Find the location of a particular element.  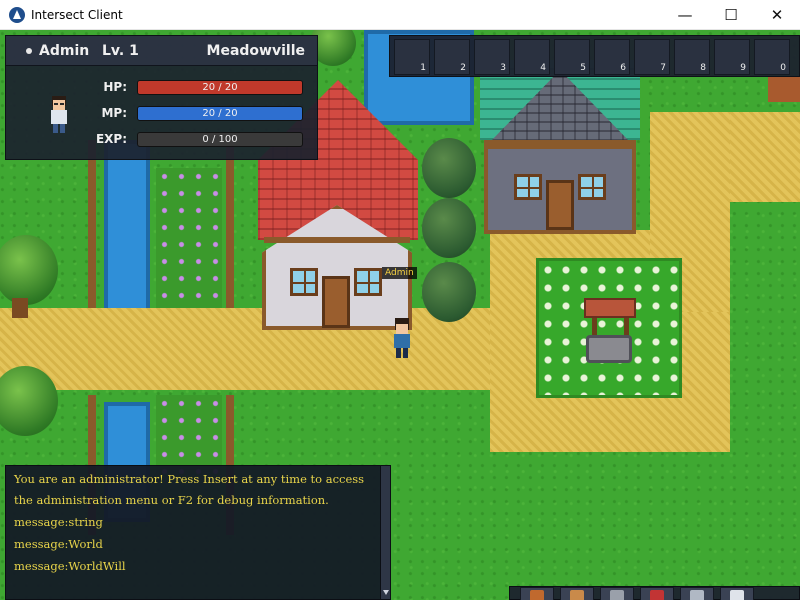

hotbar-slot-6: 6 is located at coordinates (612, 57).